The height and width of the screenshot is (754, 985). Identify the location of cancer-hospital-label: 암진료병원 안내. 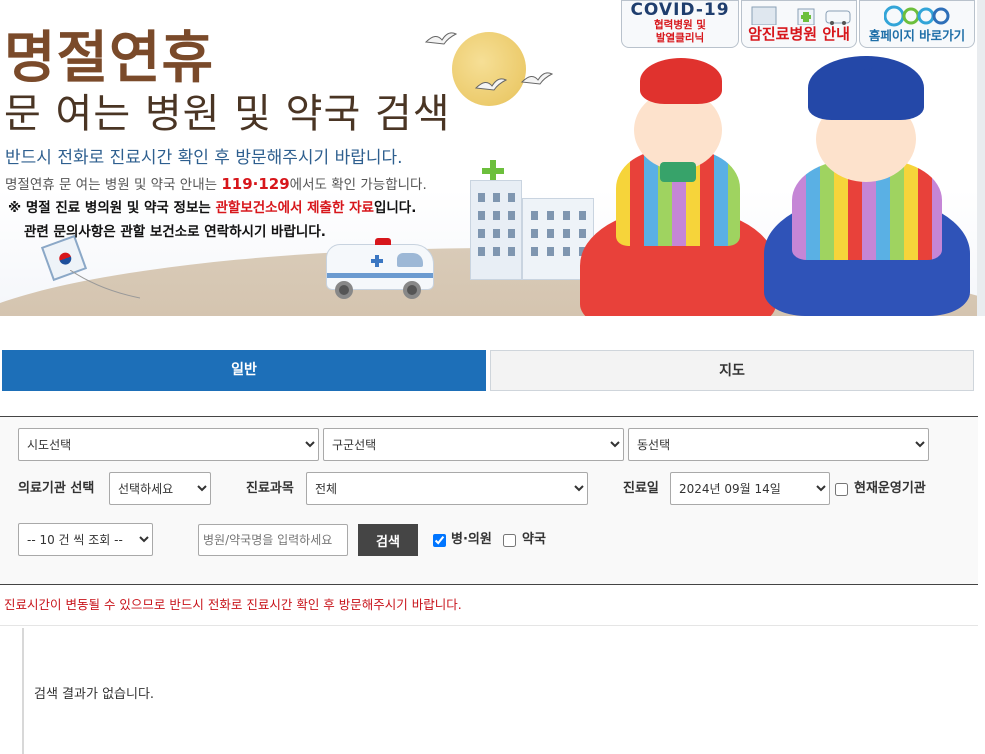
(799, 34).